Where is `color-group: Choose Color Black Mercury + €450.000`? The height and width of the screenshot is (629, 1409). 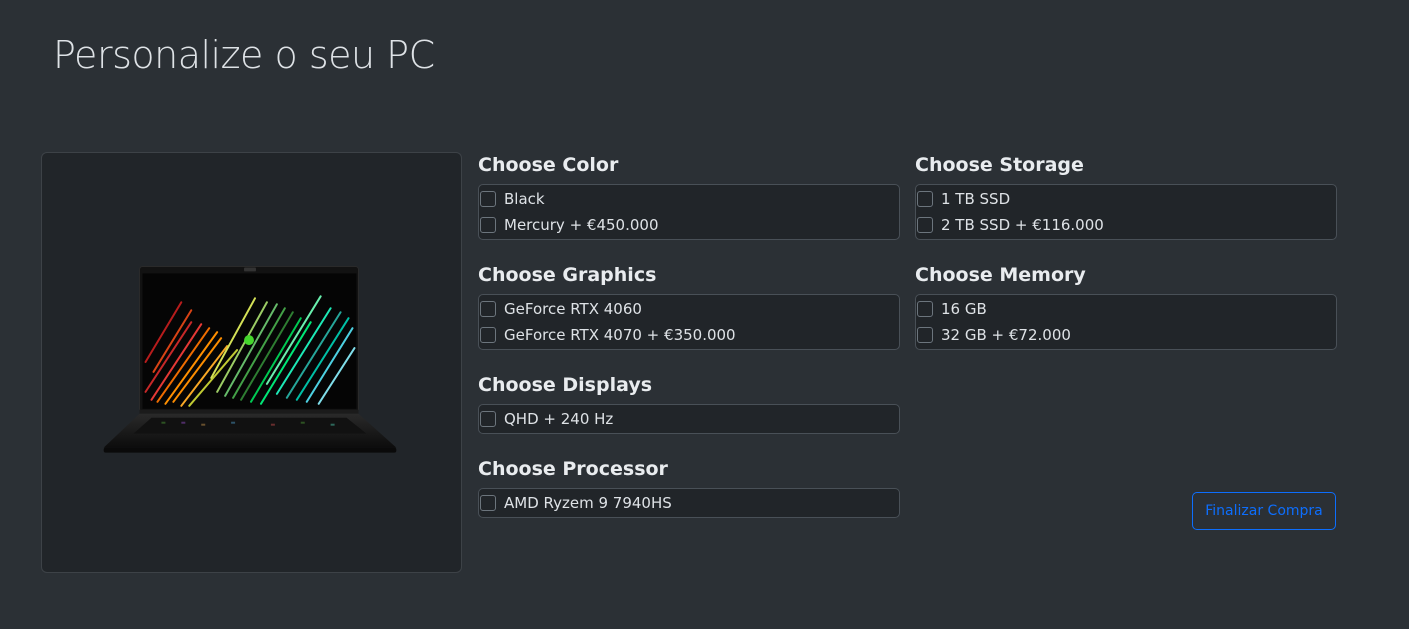 color-group: Choose Color Black Mercury + €450.000 is located at coordinates (689, 196).